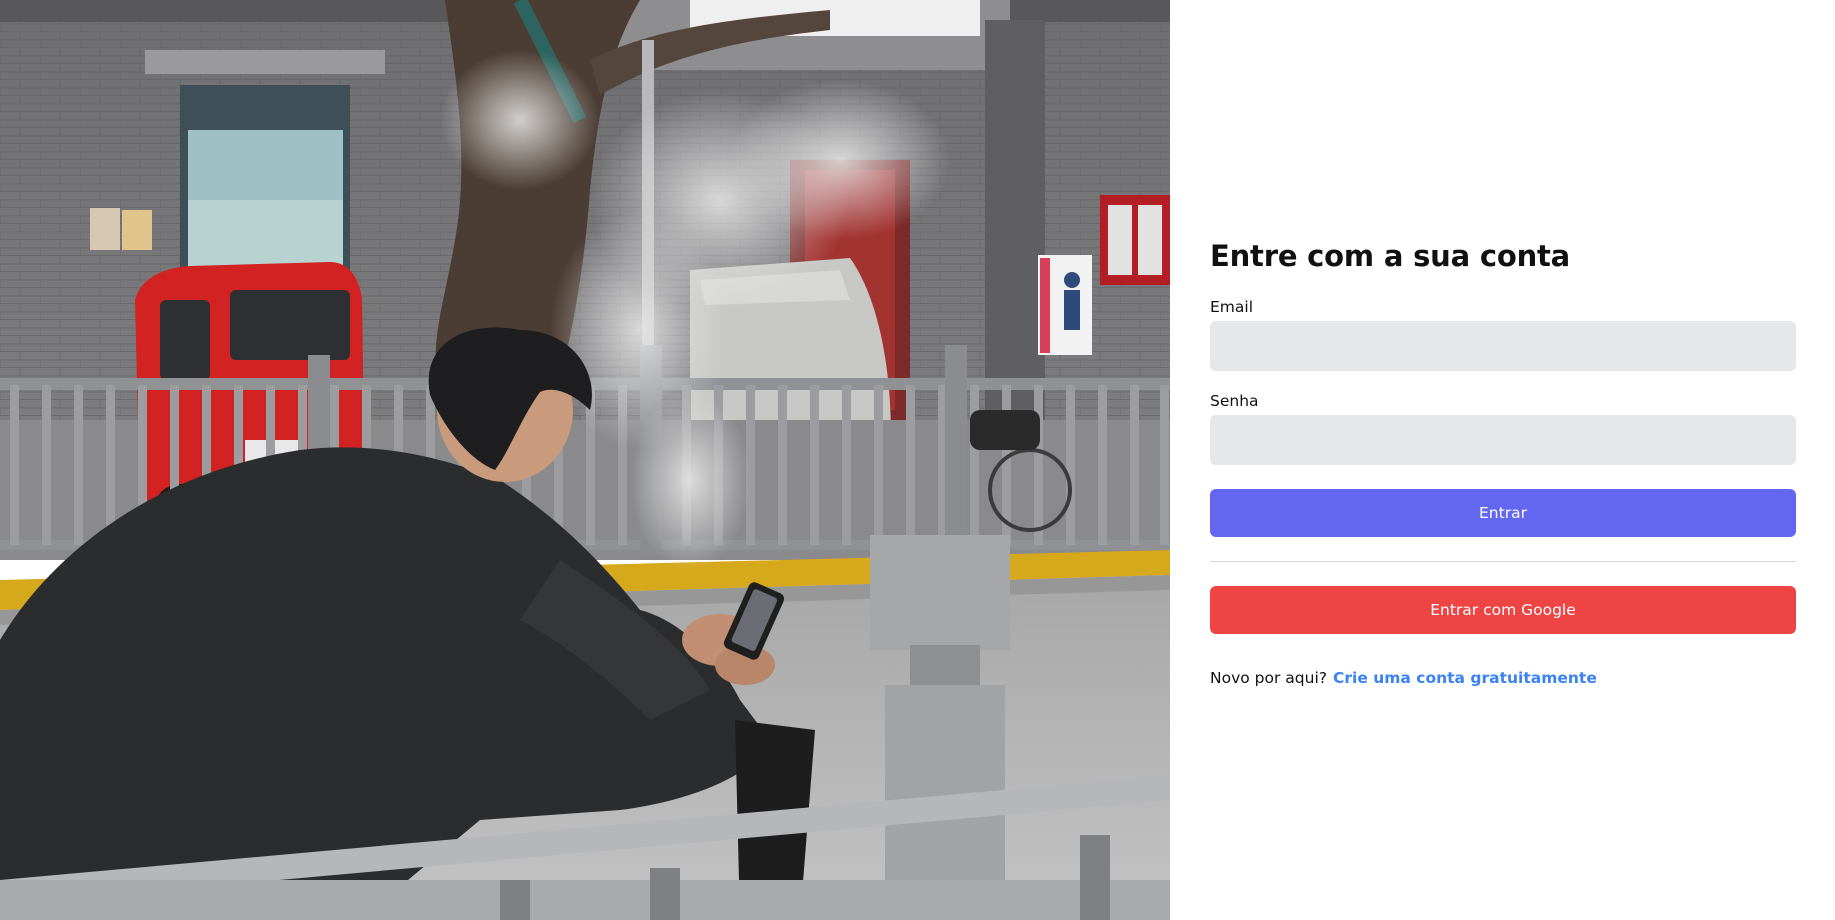 The width and height of the screenshot is (1835, 920). I want to click on divider, so click(1503, 561).